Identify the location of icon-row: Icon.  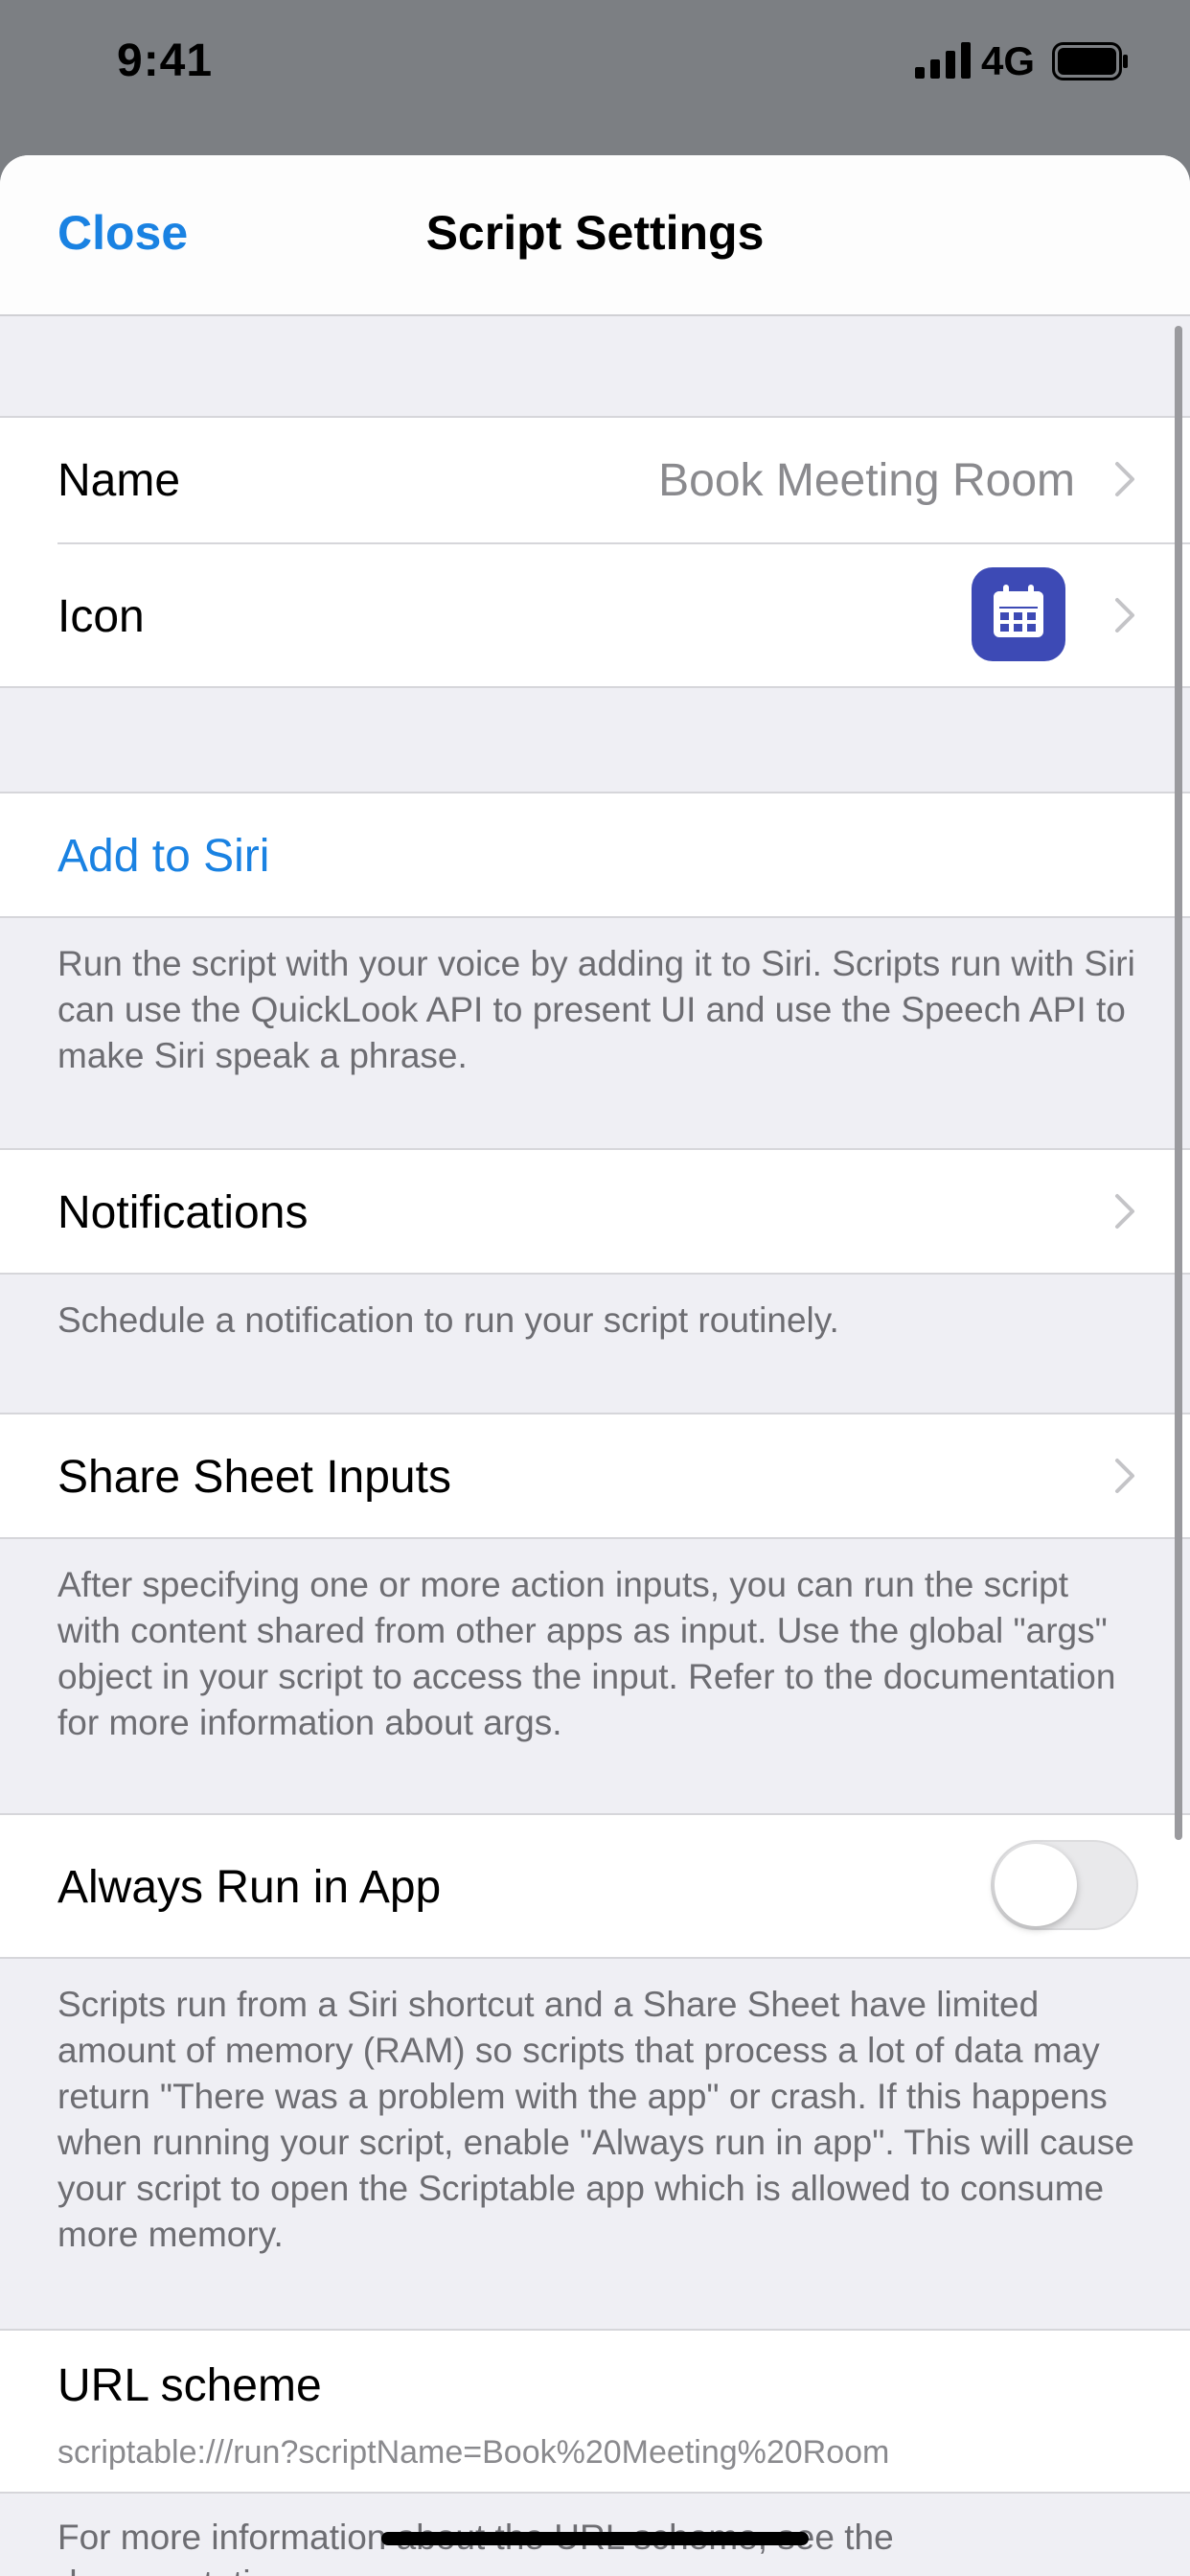
(595, 616).